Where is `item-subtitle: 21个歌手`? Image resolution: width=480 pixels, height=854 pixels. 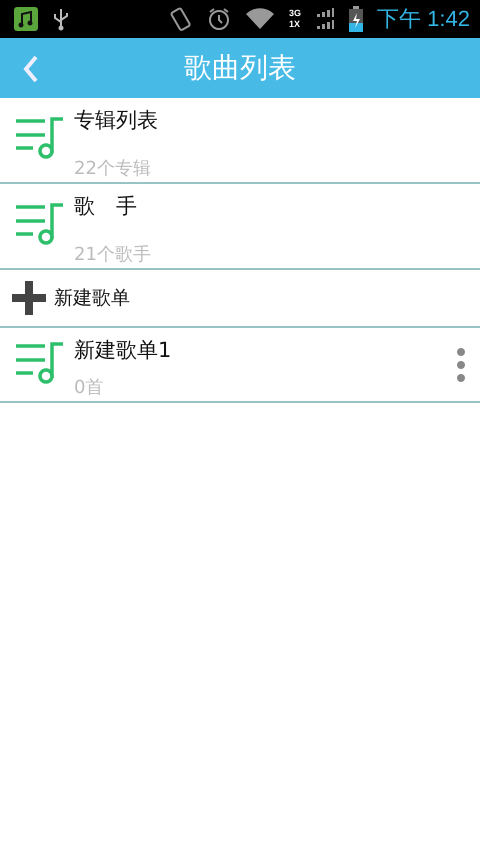 item-subtitle: 21个歌手 is located at coordinates (113, 254).